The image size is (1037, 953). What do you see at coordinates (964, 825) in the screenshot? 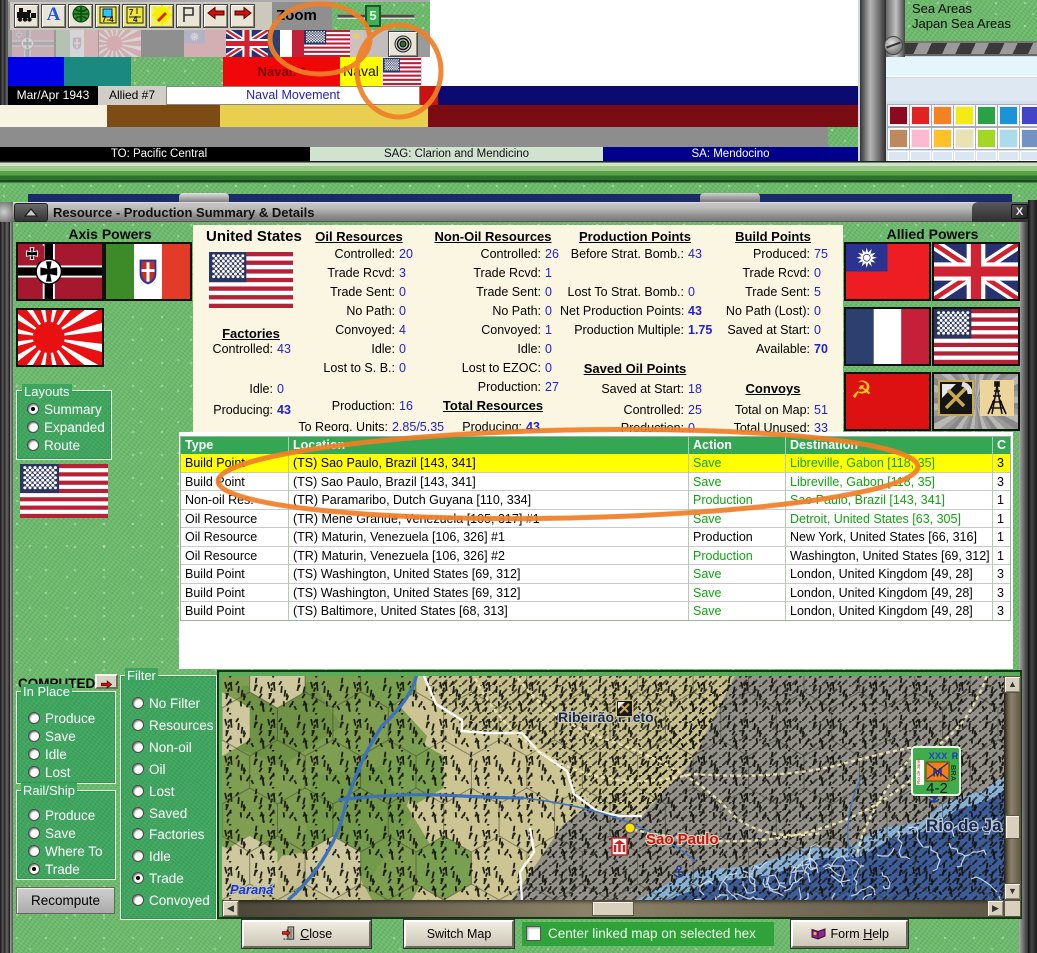
I see `svg-text: Rio de Ja` at bounding box center [964, 825].